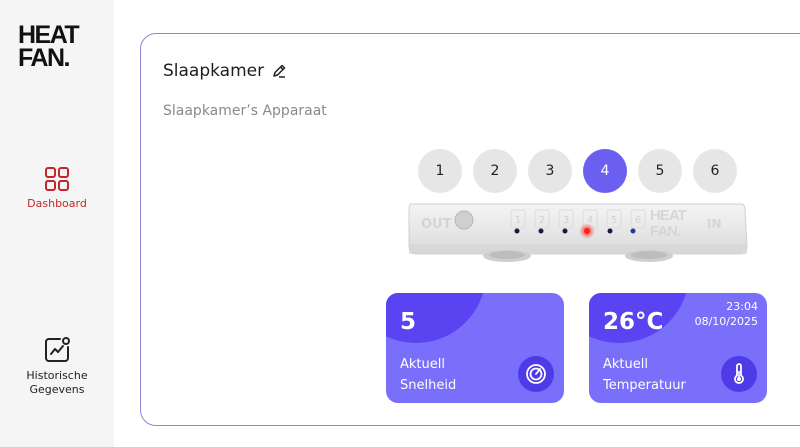  Describe the element at coordinates (566, 220) in the screenshot. I see `device-slot-3: 3` at that location.